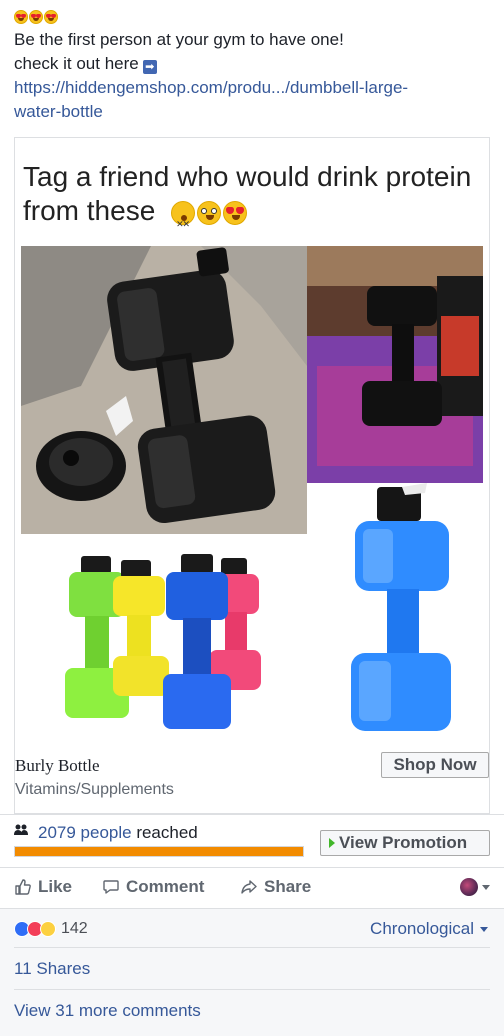 This screenshot has width=504, height=1036. What do you see at coordinates (287, 887) in the screenshot?
I see `share-label: Share` at bounding box center [287, 887].